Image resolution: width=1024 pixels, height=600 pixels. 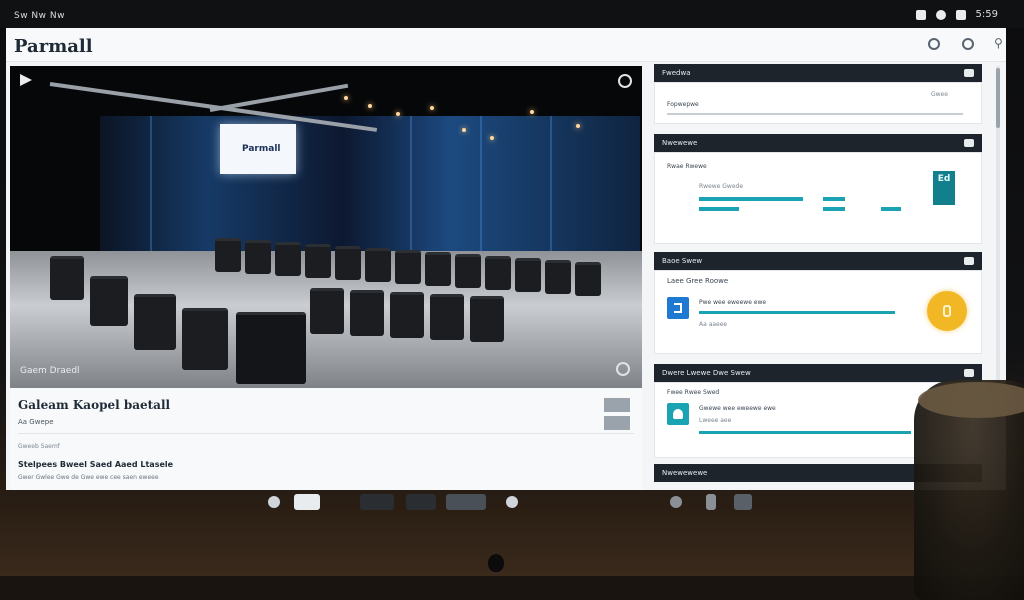 What do you see at coordinates (733, 302) in the screenshot?
I see `card-line: Pwe wee eweewe ewe` at bounding box center [733, 302].